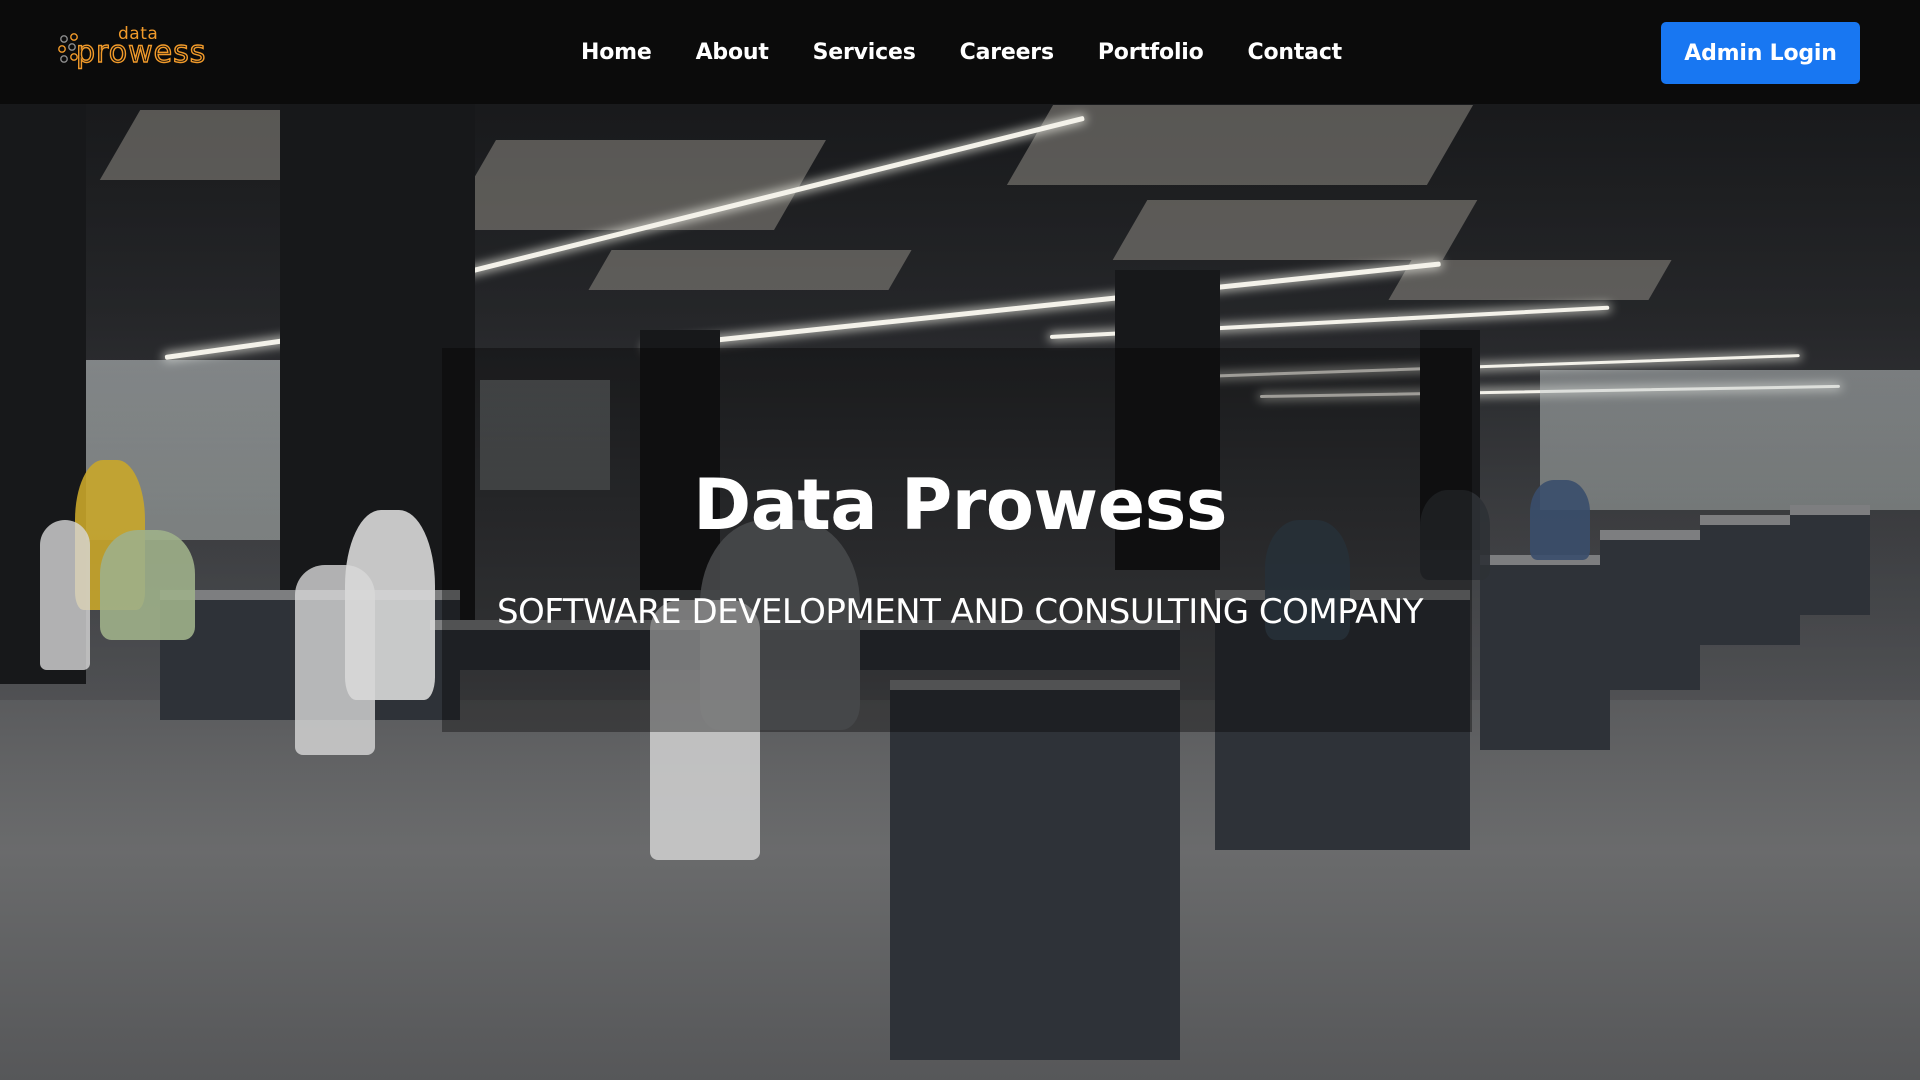 This screenshot has width=1920, height=1080. I want to click on brand-big-text: prowess, so click(141, 52).